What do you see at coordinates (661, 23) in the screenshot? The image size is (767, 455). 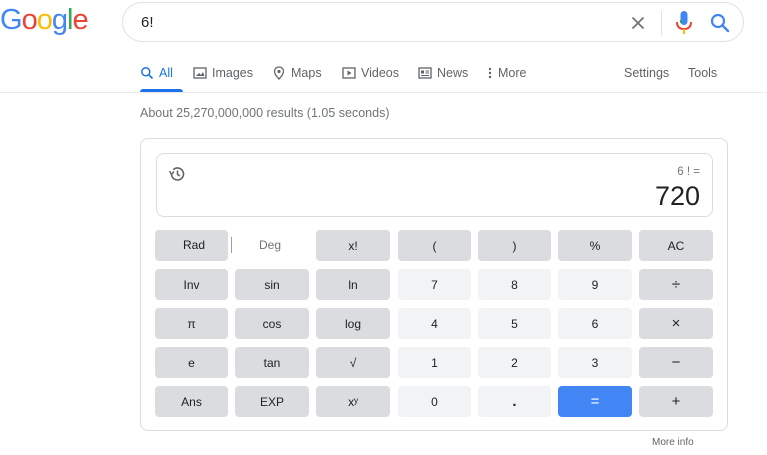 I see `search-divider` at bounding box center [661, 23].